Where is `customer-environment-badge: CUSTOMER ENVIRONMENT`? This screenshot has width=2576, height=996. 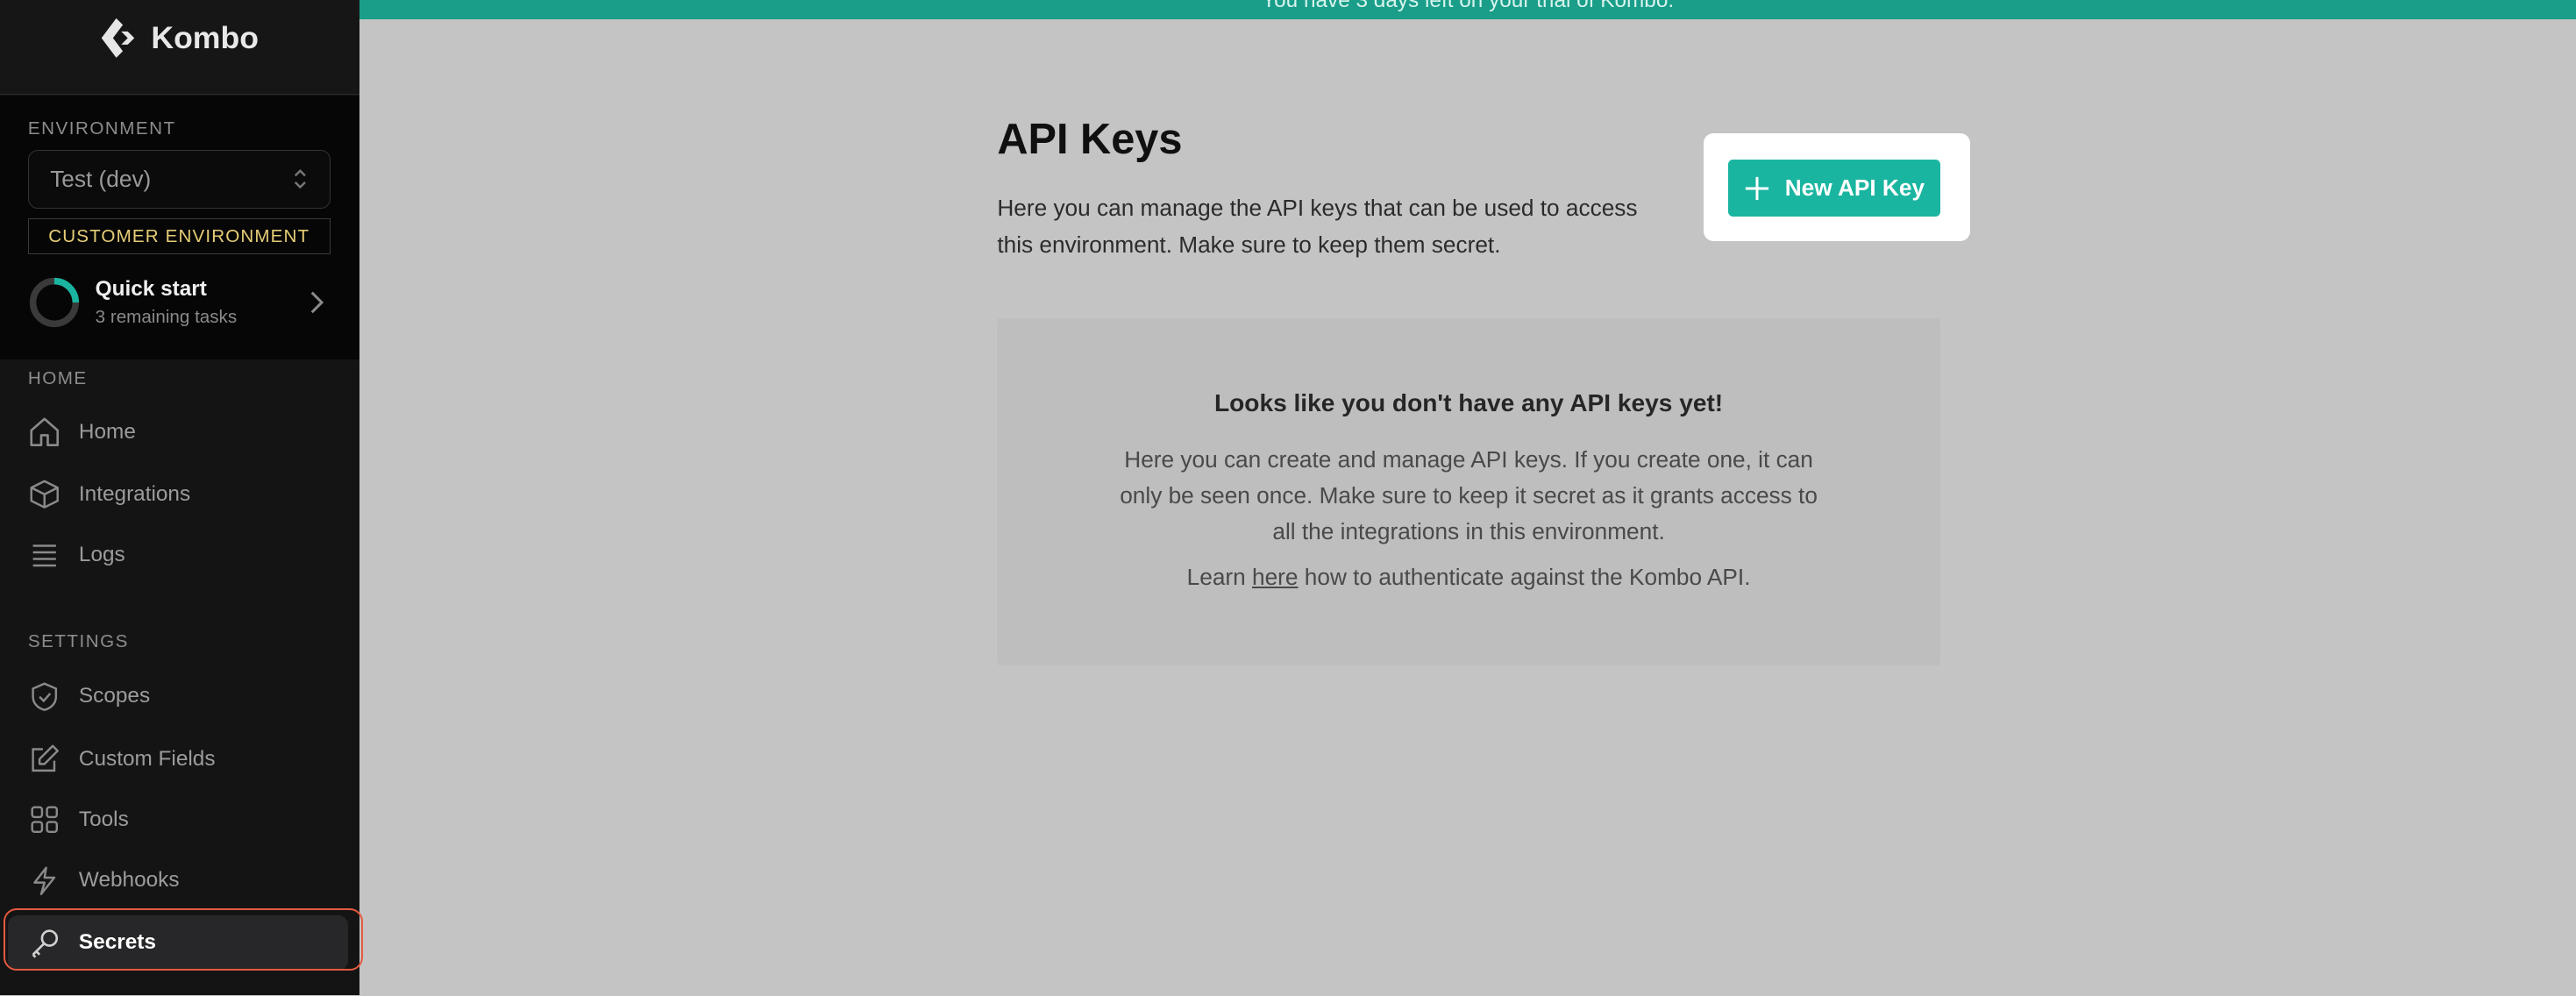 customer-environment-badge: CUSTOMER ENVIRONMENT is located at coordinates (179, 236).